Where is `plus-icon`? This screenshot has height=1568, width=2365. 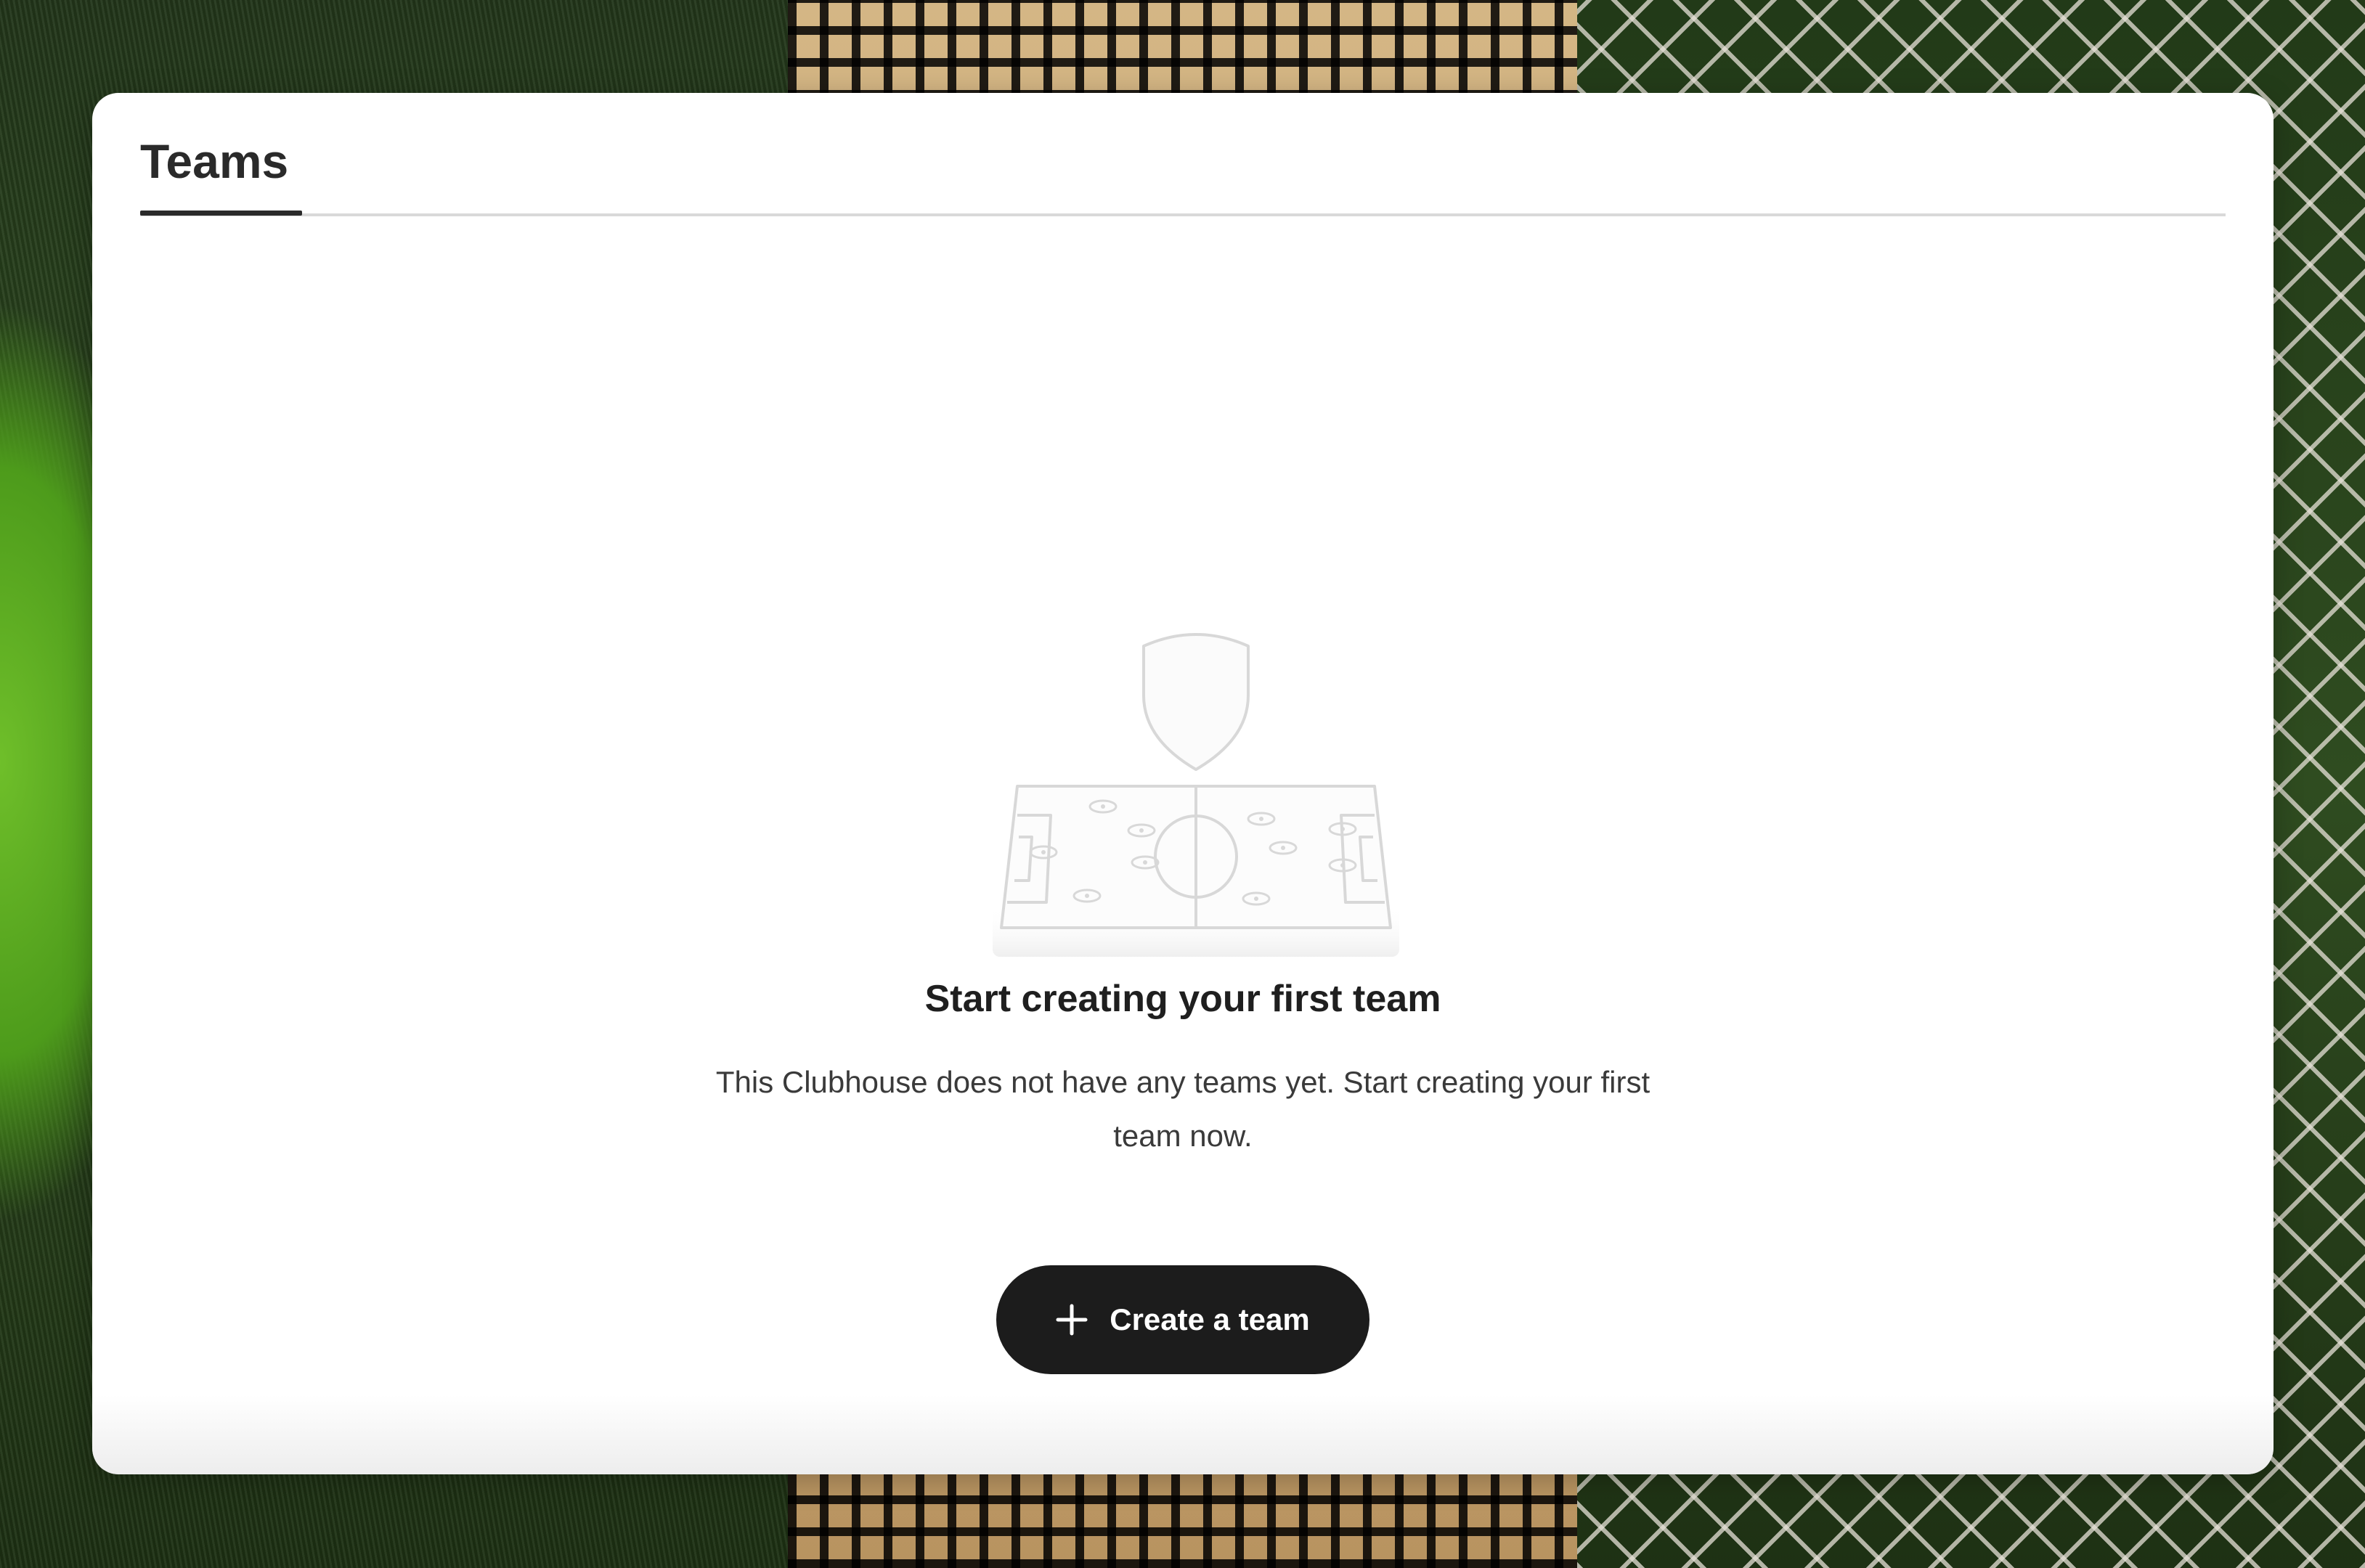
plus-icon is located at coordinates (1072, 1320).